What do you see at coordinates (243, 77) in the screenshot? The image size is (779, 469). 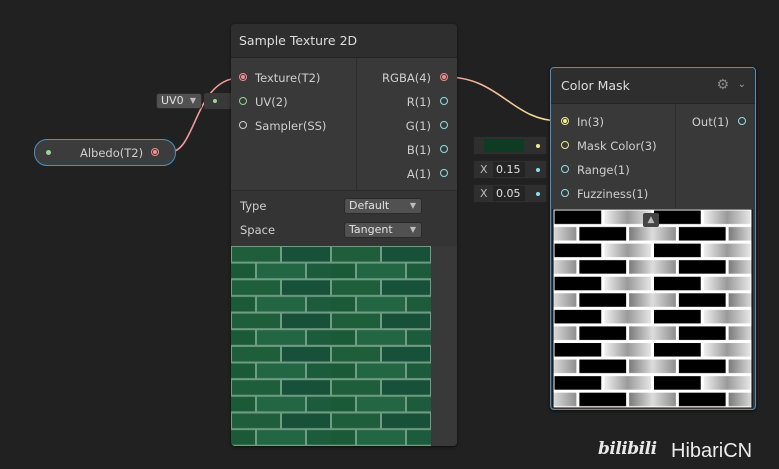 I see `texture-input-port` at bounding box center [243, 77].